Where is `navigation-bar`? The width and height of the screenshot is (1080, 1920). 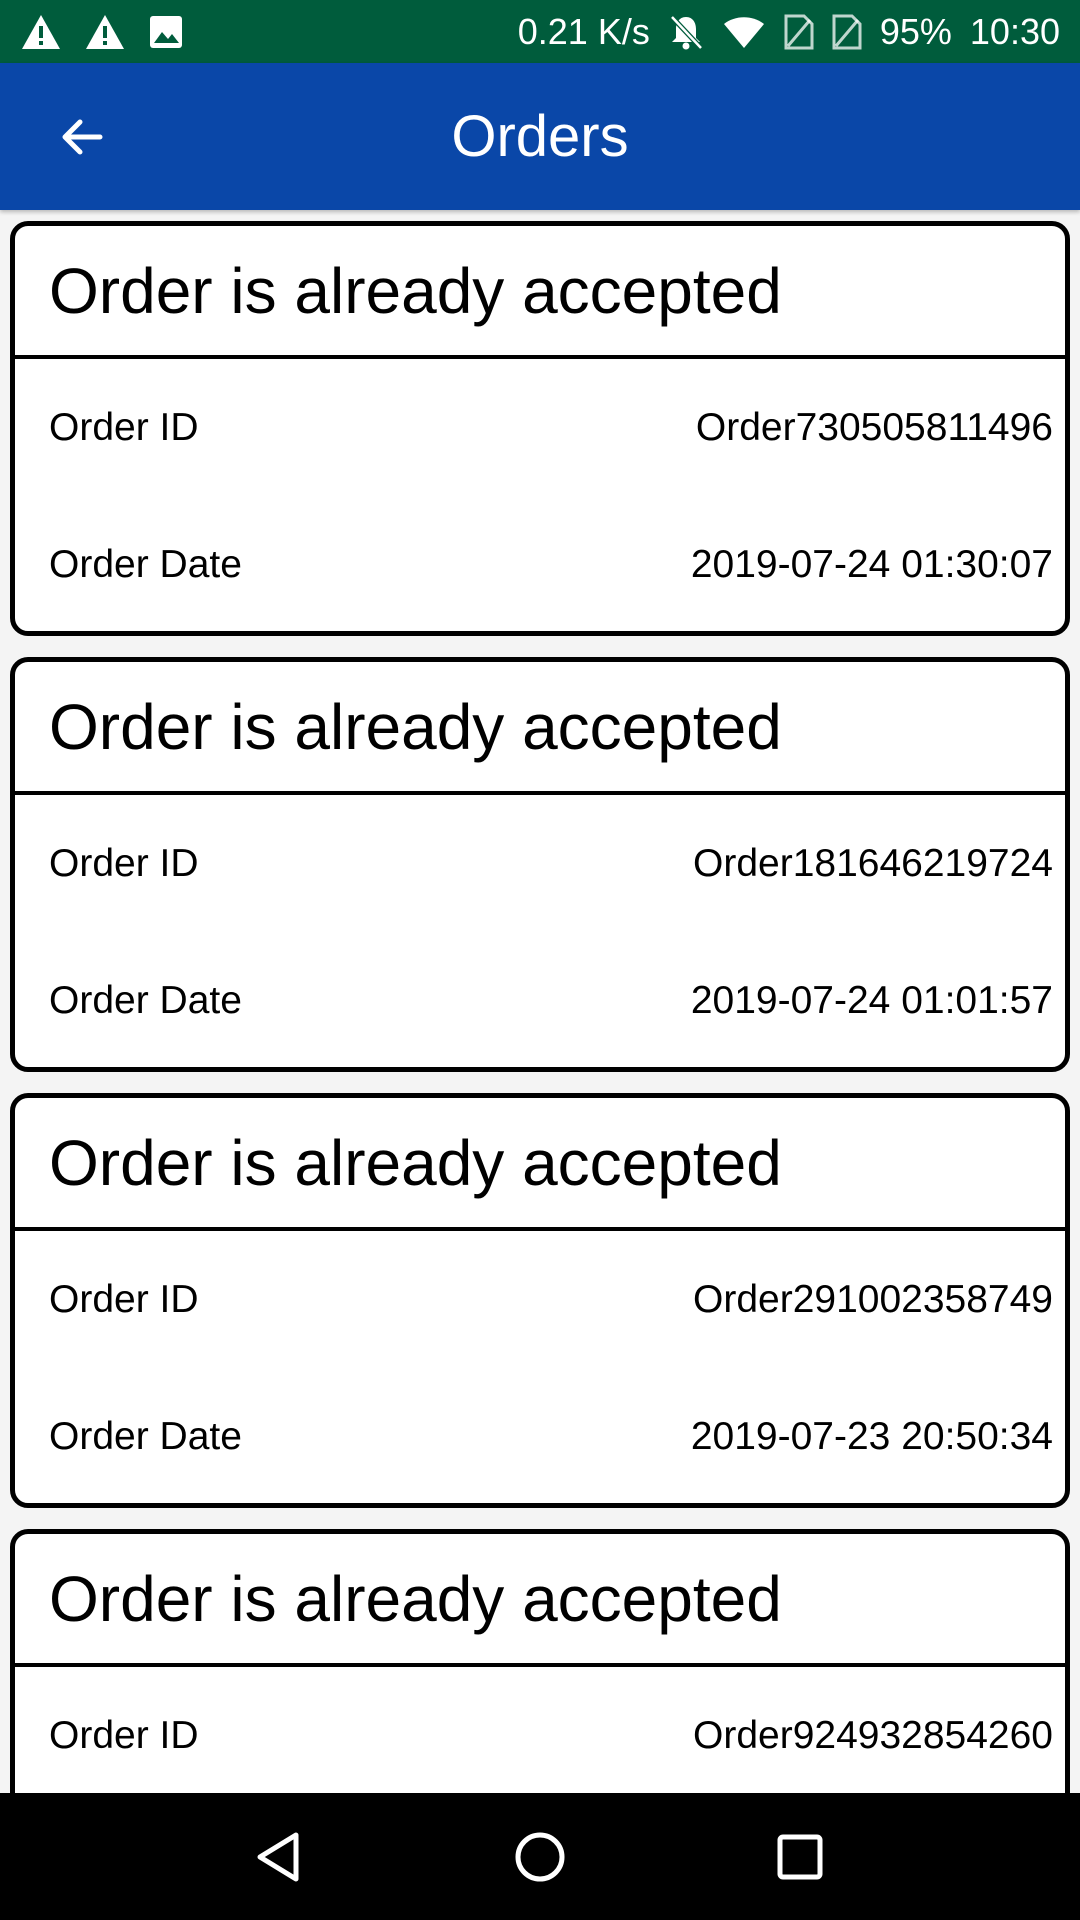
navigation-bar is located at coordinates (540, 1856).